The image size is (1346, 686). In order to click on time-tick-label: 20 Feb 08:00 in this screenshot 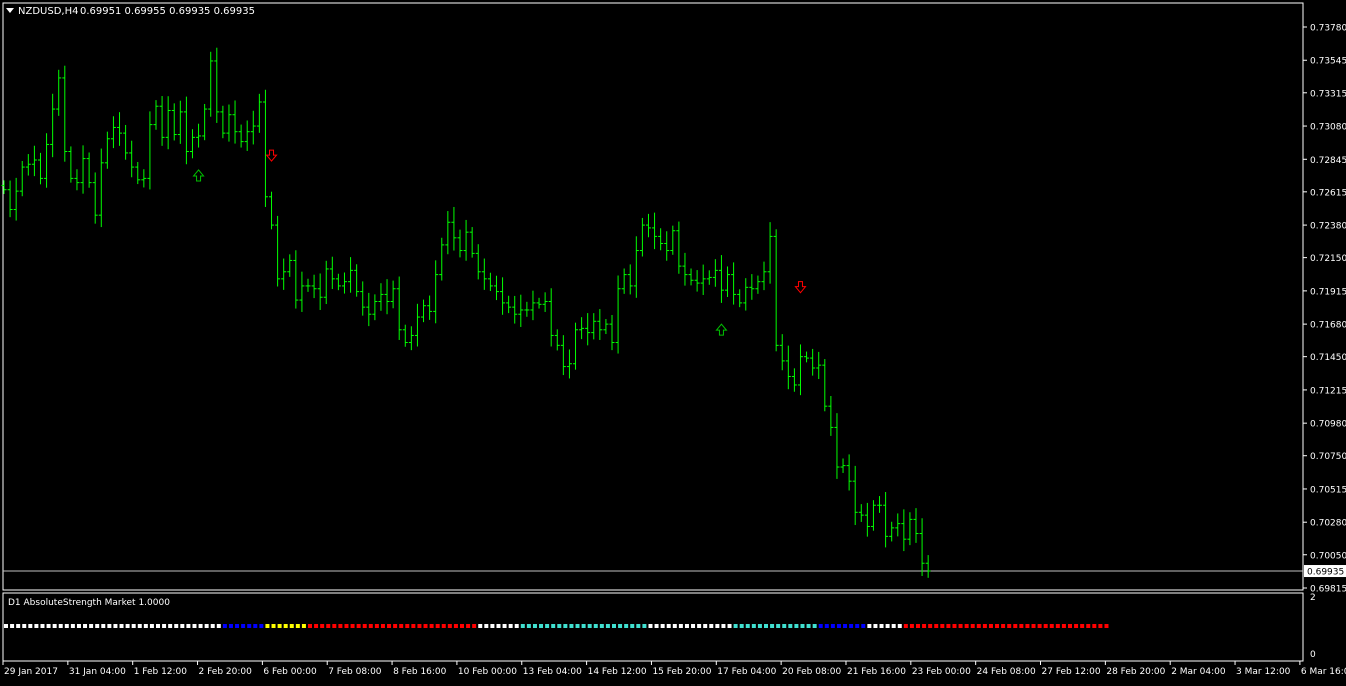, I will do `click(811, 672)`.